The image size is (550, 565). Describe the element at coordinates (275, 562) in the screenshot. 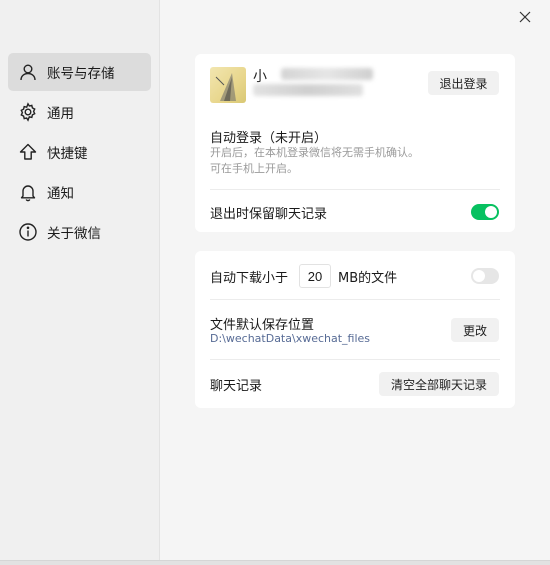

I see `bottom-edge` at that location.